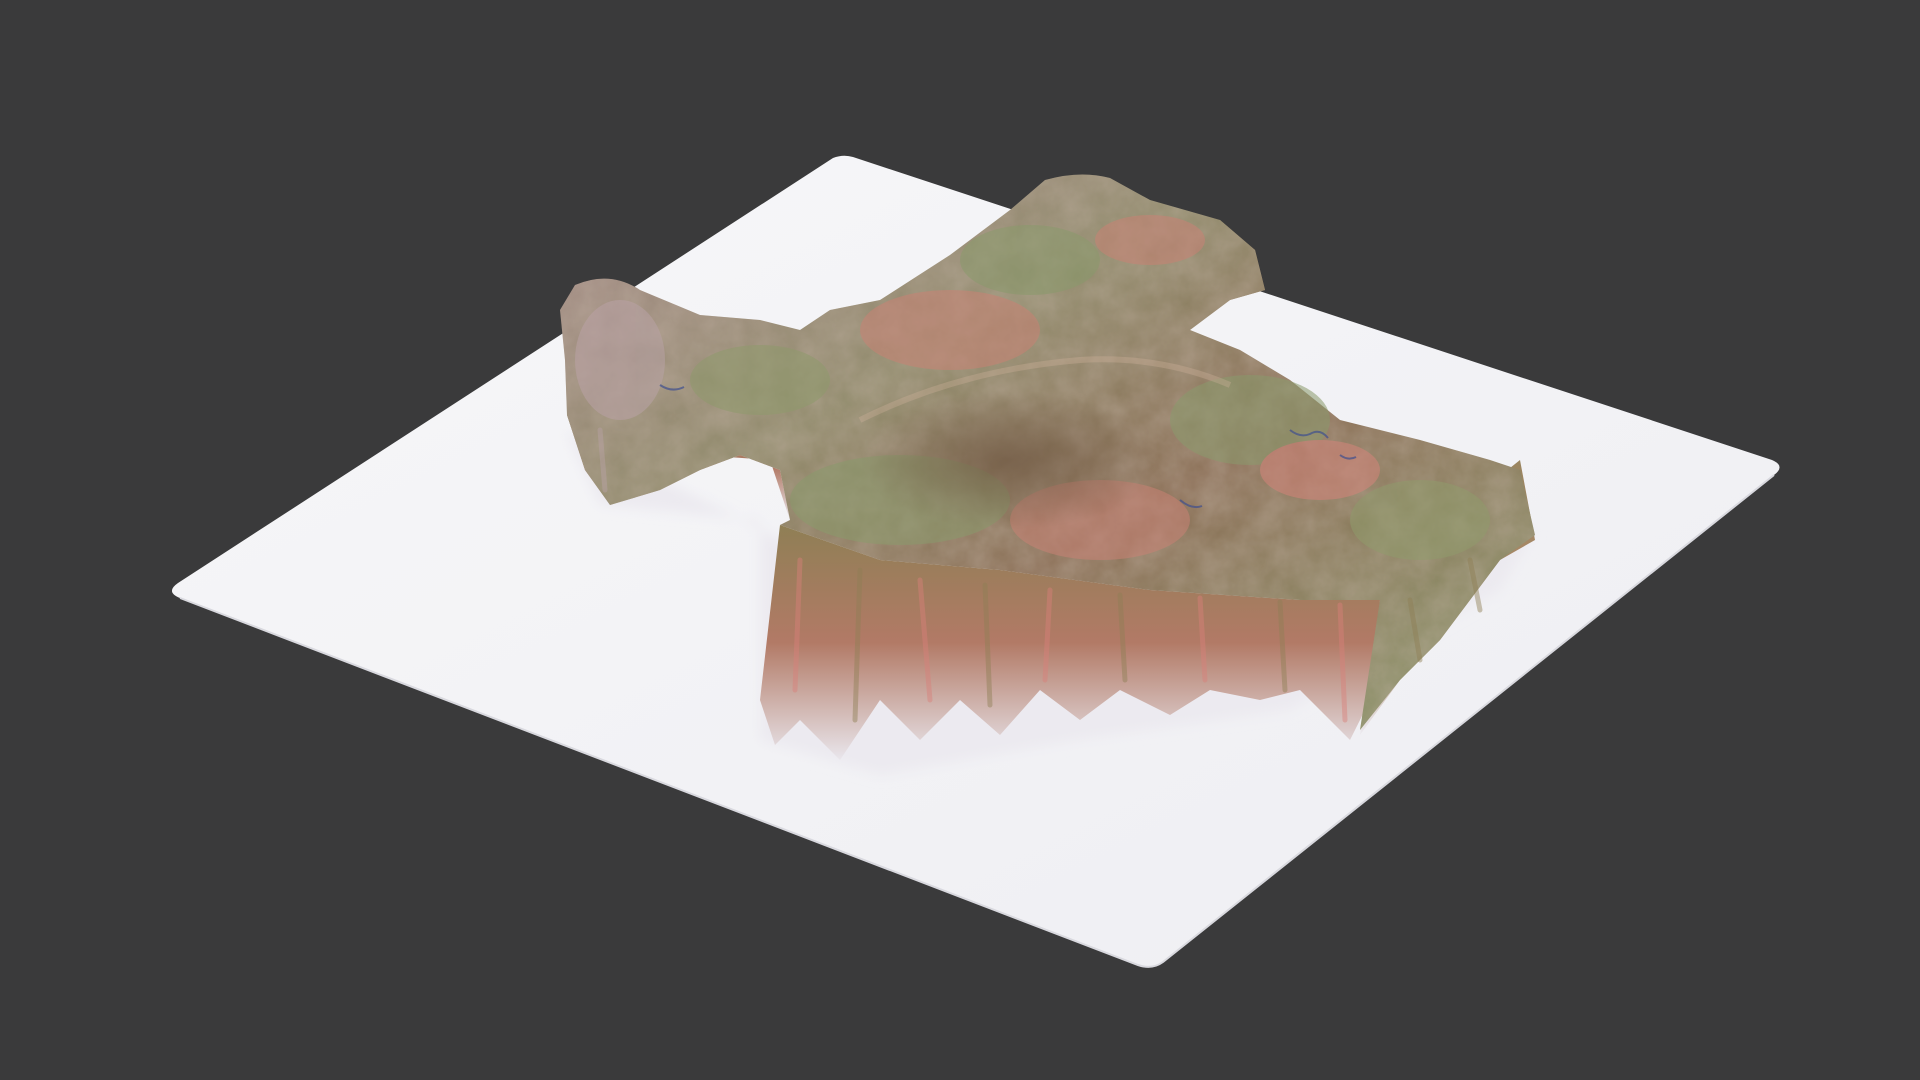 The width and height of the screenshot is (1920, 1080). What do you see at coordinates (1010, 460) in the screenshot?
I see `terrain-basin` at bounding box center [1010, 460].